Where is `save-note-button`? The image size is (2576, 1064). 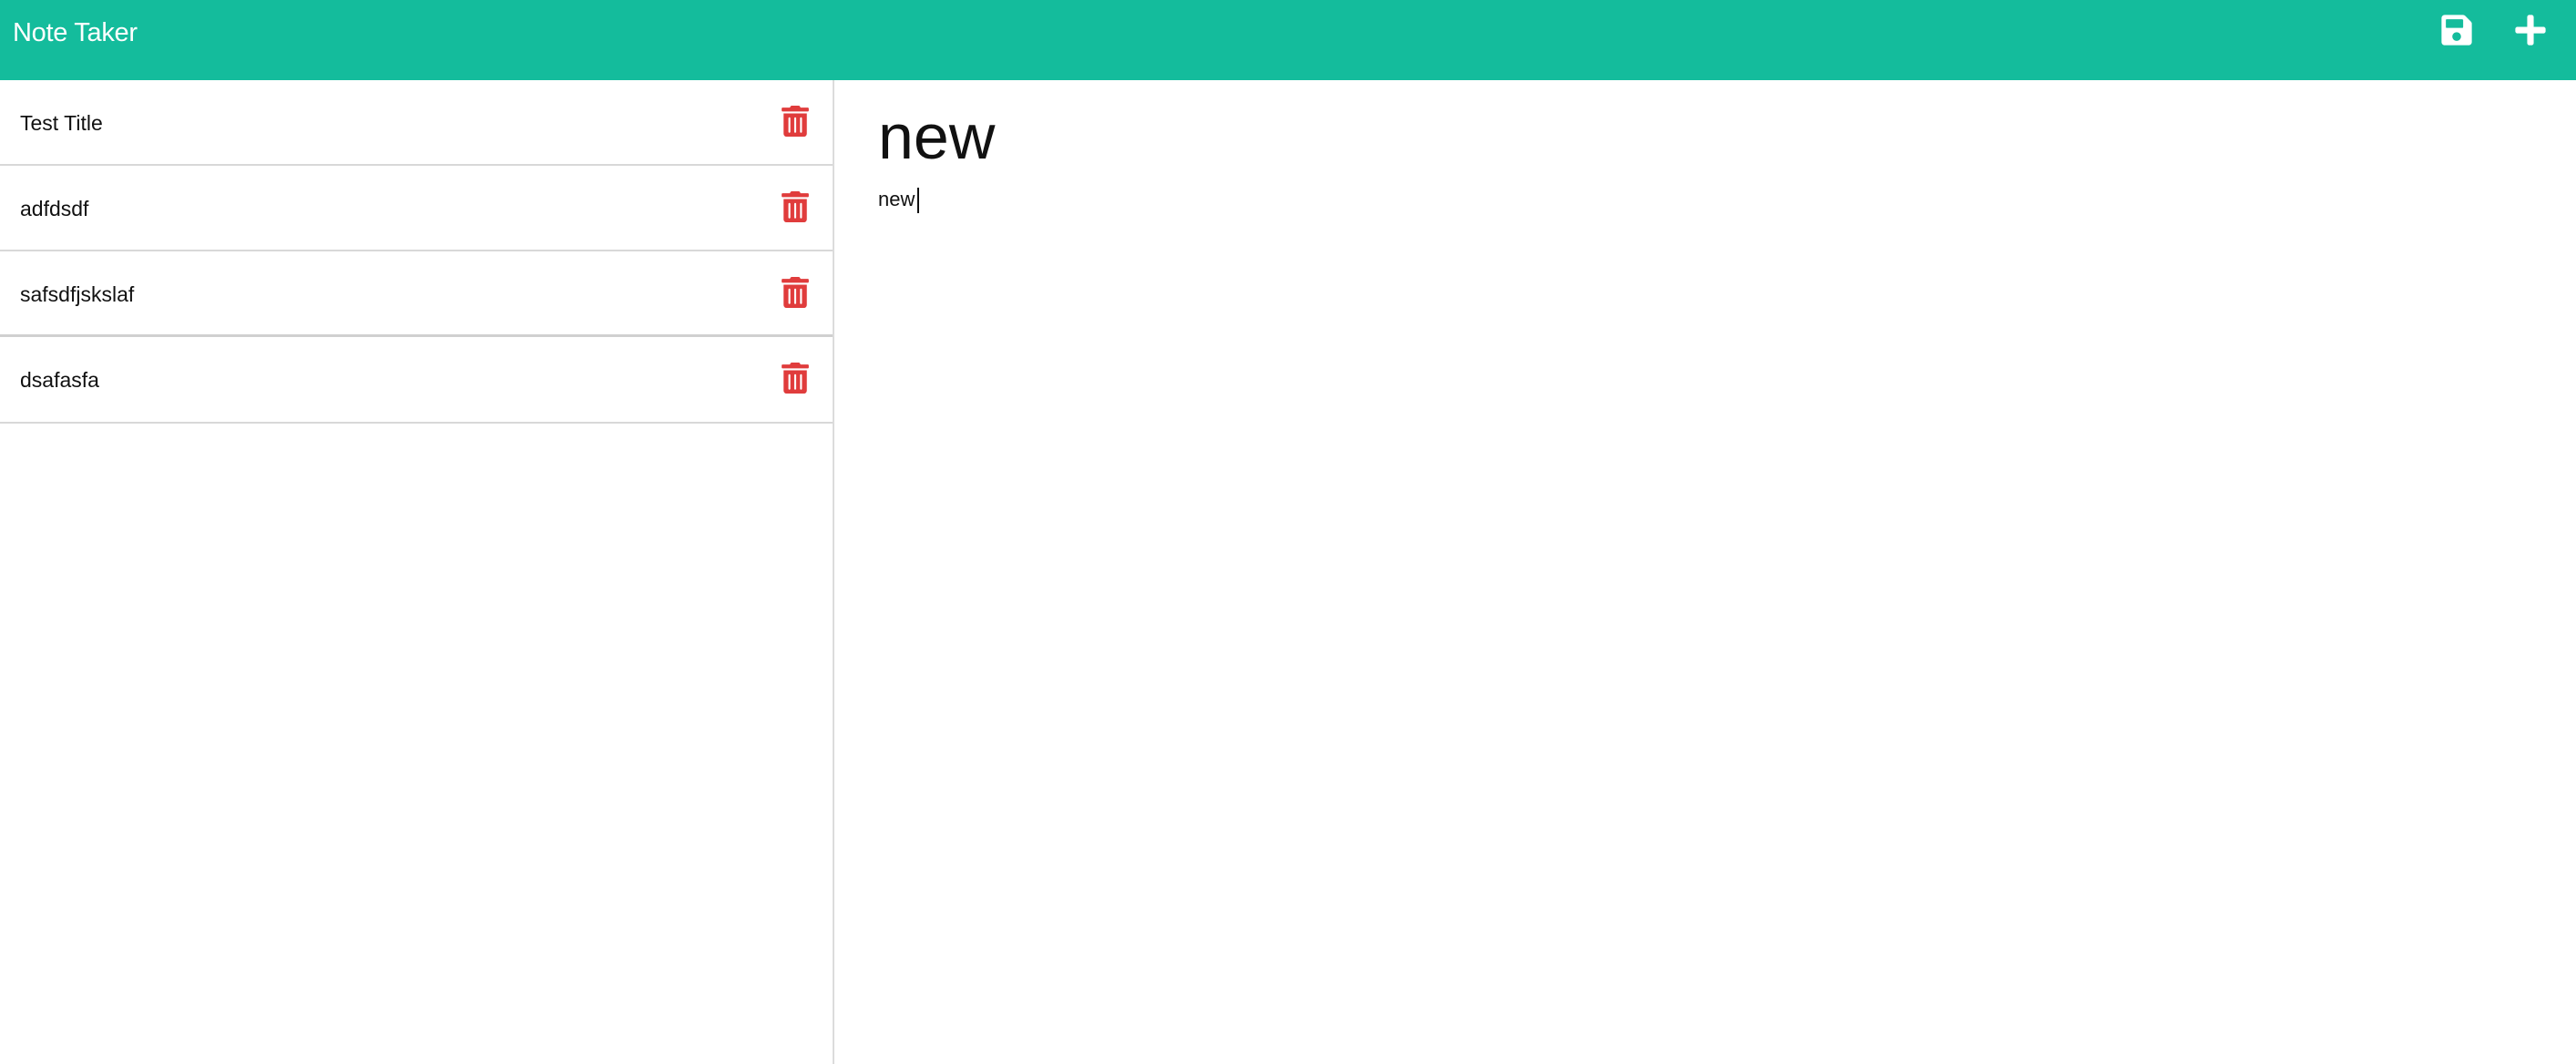
save-note-button is located at coordinates (2456, 30).